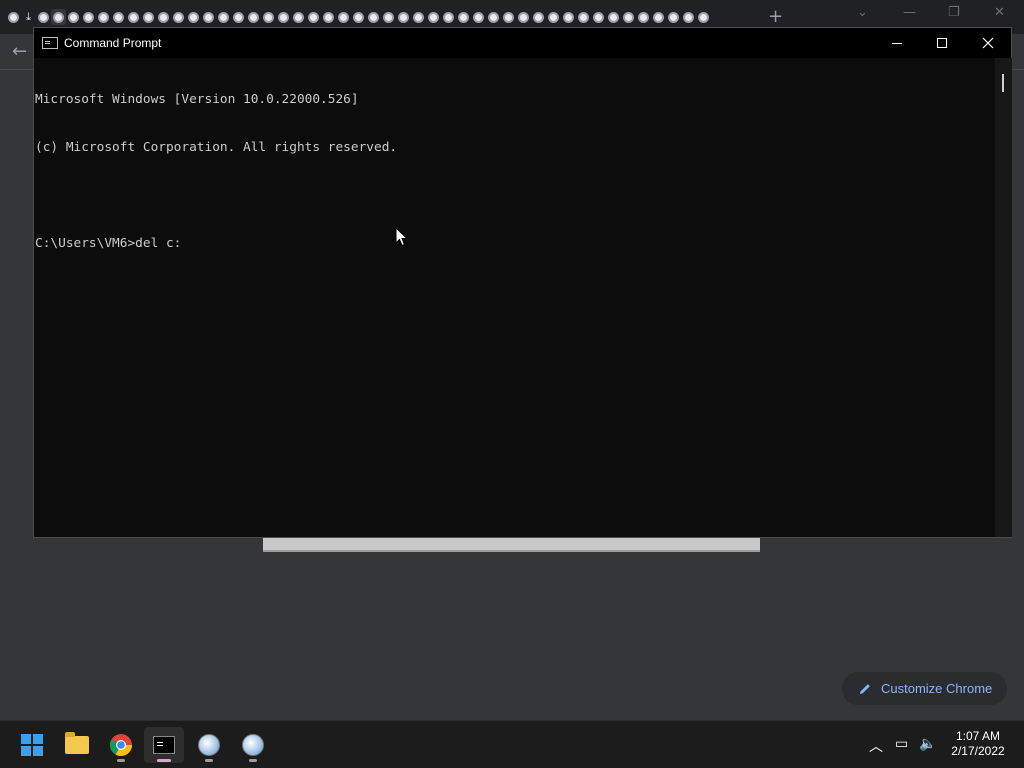  I want to click on close-button, so click(988, 43).